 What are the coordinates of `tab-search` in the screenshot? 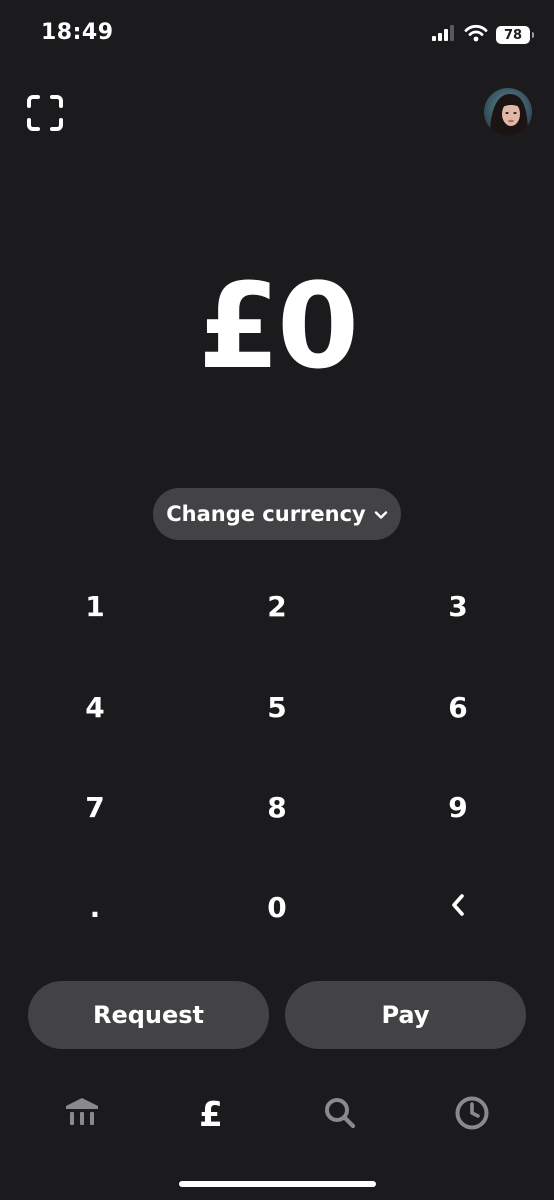 It's located at (340, 1115).